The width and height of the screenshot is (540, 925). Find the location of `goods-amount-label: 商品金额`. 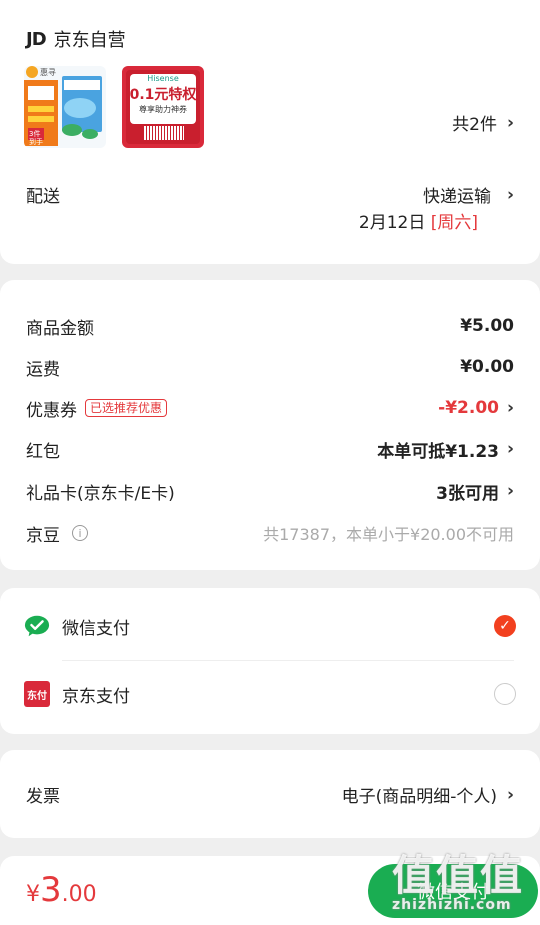

goods-amount-label: 商品金额 is located at coordinates (60, 328).